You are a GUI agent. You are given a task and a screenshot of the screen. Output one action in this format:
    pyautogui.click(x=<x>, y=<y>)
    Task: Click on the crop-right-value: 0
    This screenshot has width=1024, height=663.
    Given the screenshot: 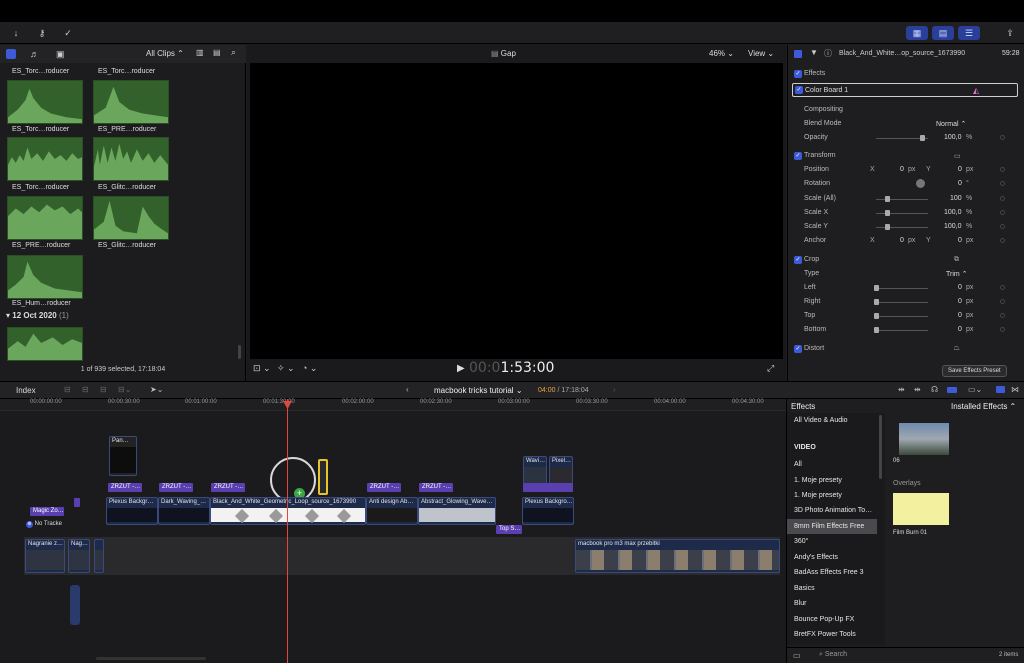 What is the action you would take?
    pyautogui.click(x=960, y=301)
    